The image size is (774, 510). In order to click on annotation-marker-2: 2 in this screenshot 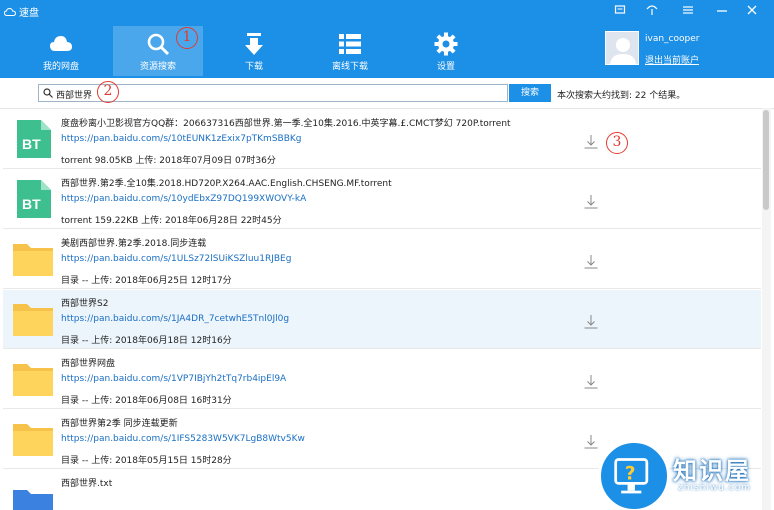, I will do `click(108, 92)`.